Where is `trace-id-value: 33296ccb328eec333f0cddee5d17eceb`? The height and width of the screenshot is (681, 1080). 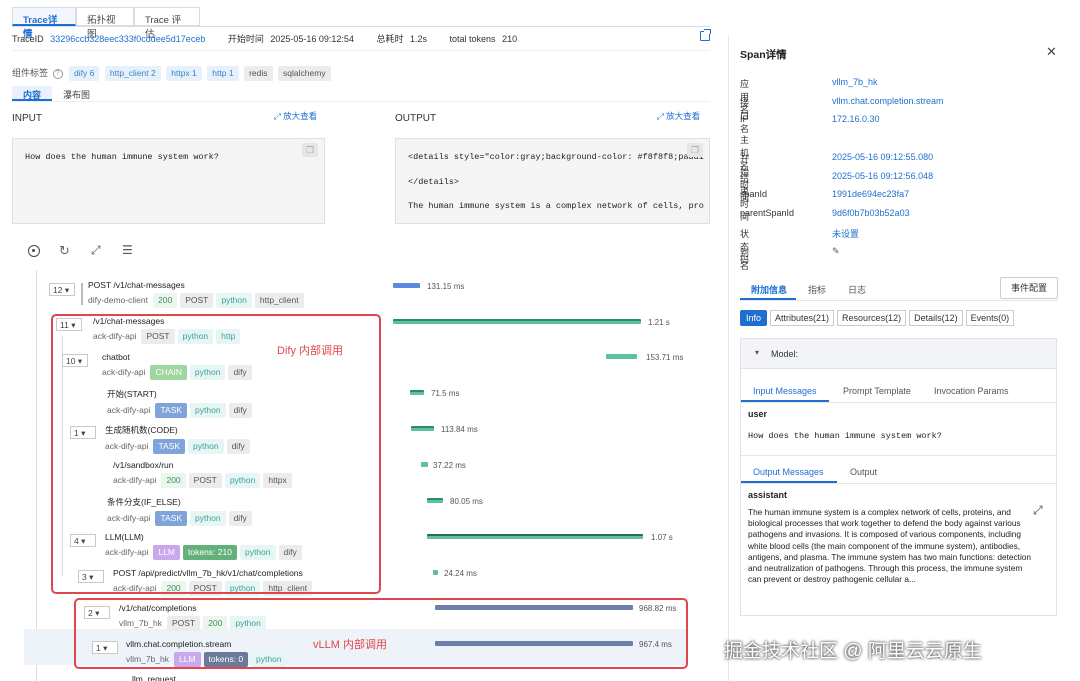
trace-id-value: 33296ccb328eec333f0cddee5d17eceb is located at coordinates (127, 39).